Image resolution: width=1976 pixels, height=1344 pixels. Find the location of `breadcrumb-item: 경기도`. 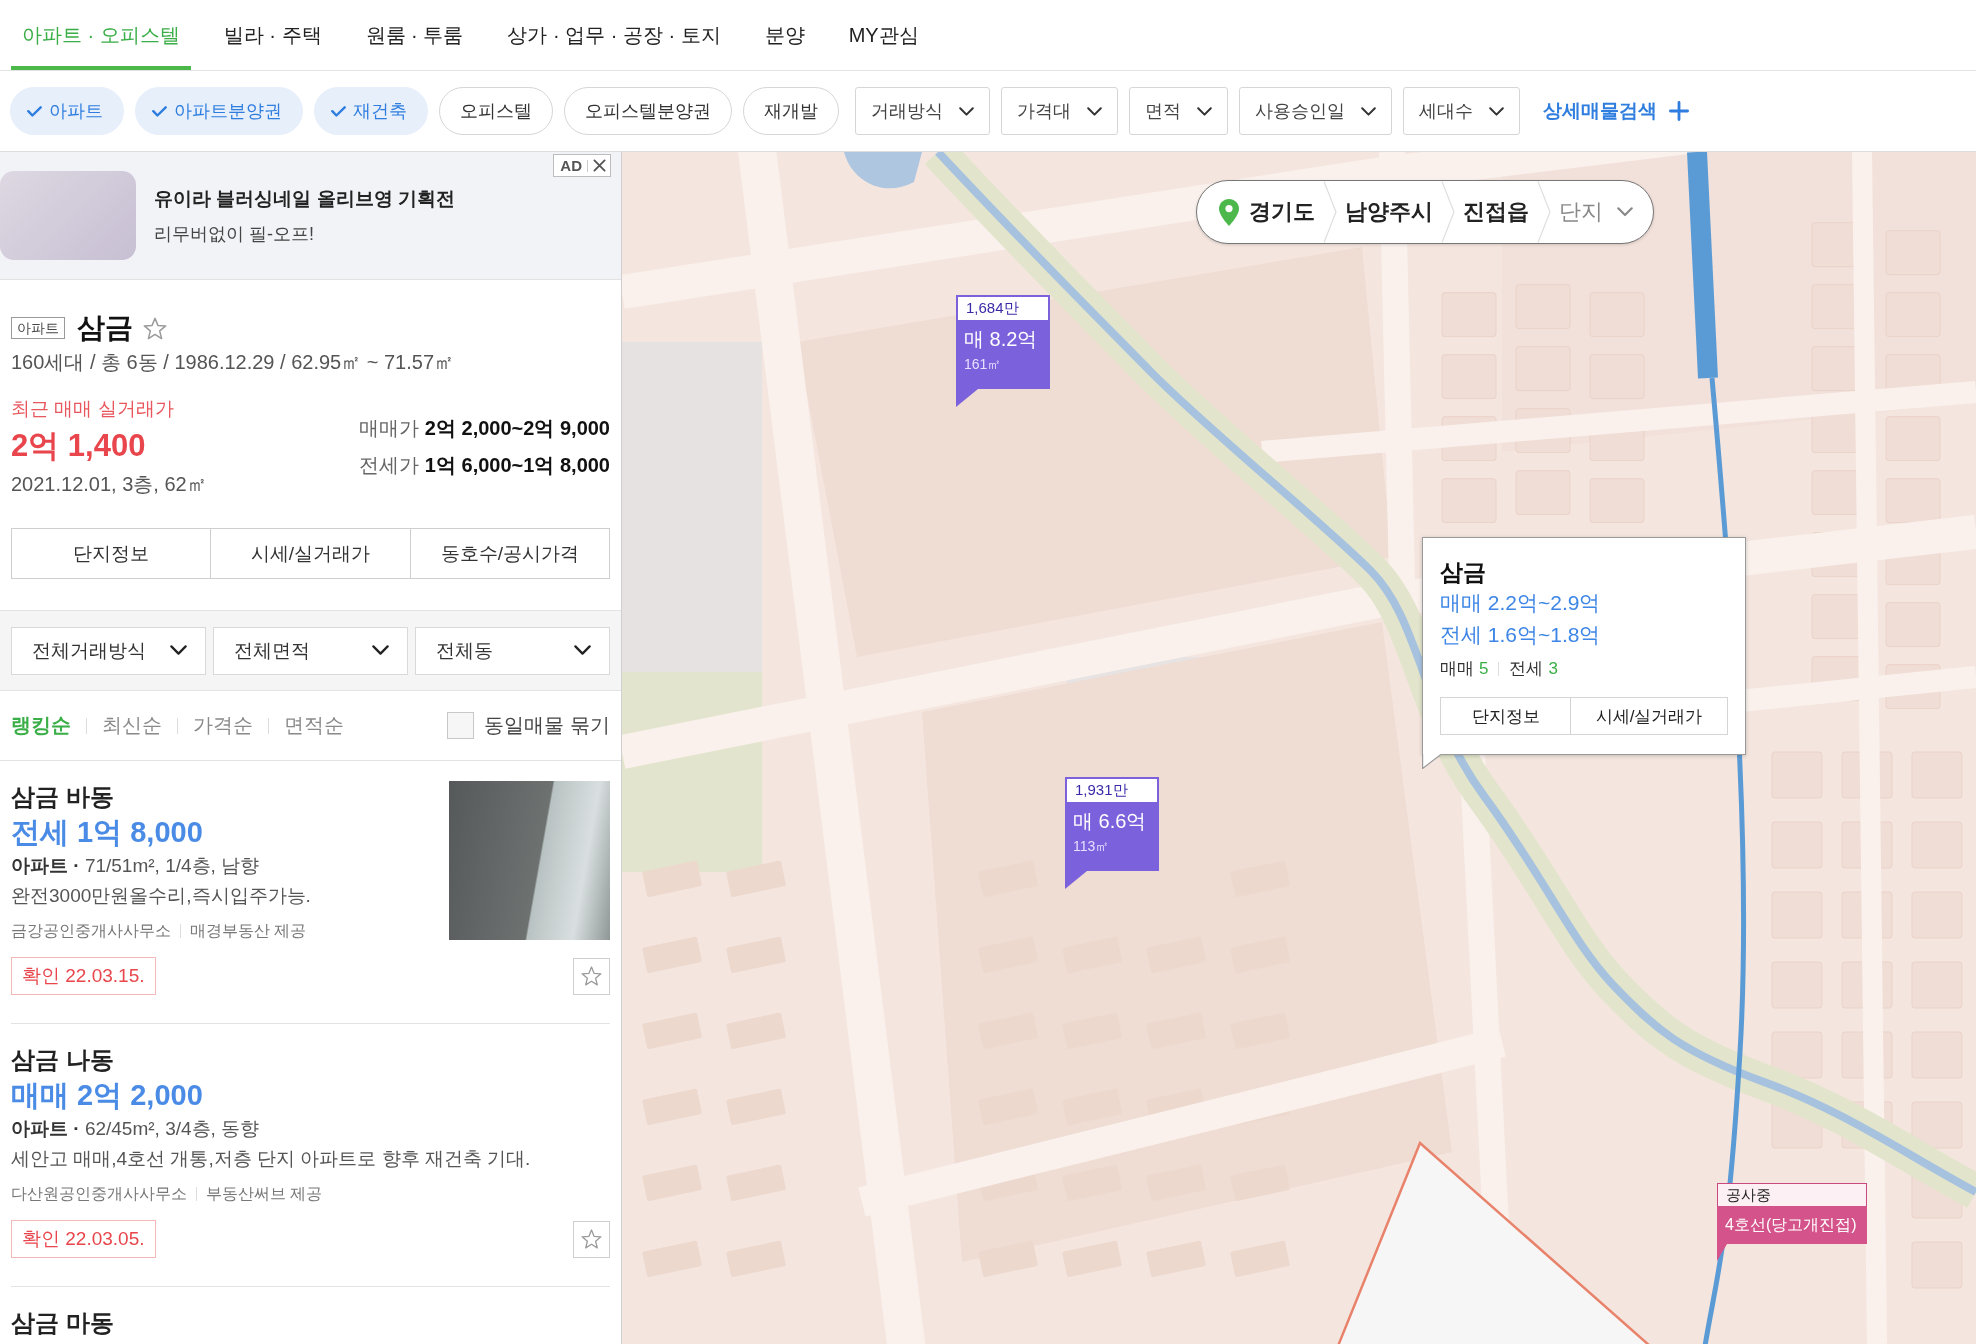

breadcrumb-item: 경기도 is located at coordinates (1267, 212).